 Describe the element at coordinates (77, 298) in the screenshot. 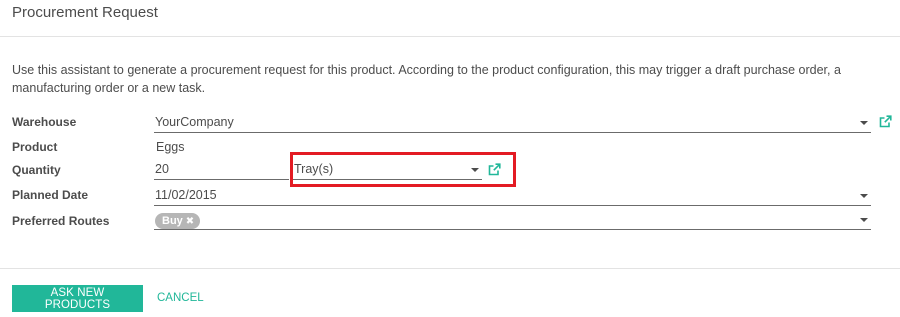

I see `ask-new-products-button: ASK NEW PRODUCTS` at that location.